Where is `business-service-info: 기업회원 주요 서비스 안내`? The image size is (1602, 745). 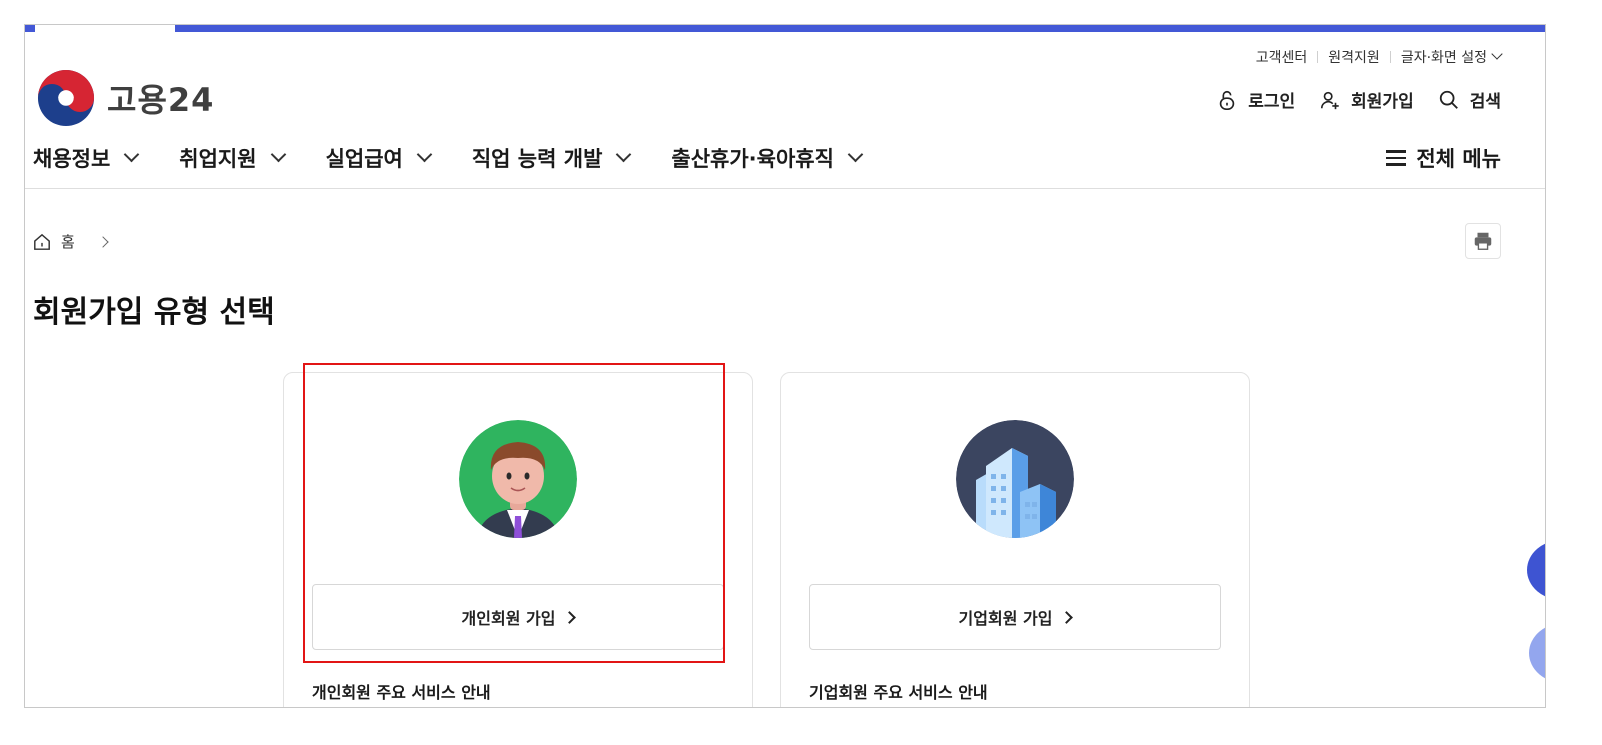 business-service-info: 기업회원 주요 서비스 안내 is located at coordinates (898, 691).